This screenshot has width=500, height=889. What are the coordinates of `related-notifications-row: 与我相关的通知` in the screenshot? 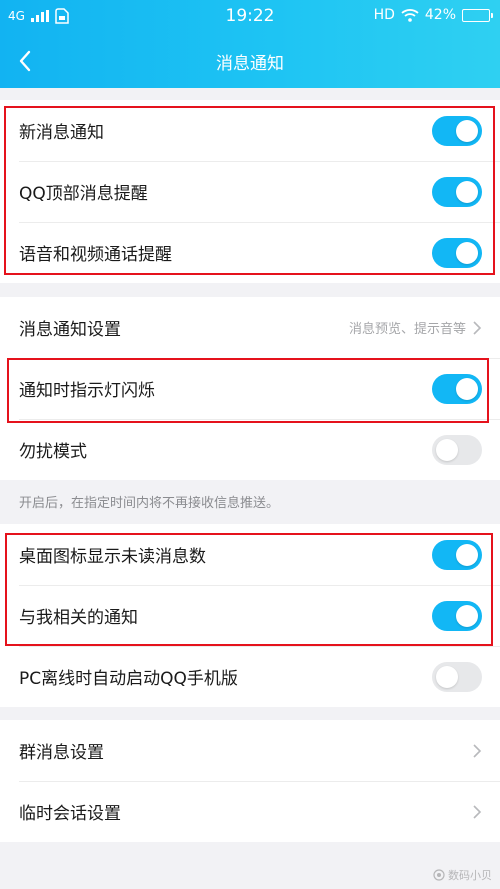 It's located at (250, 615).